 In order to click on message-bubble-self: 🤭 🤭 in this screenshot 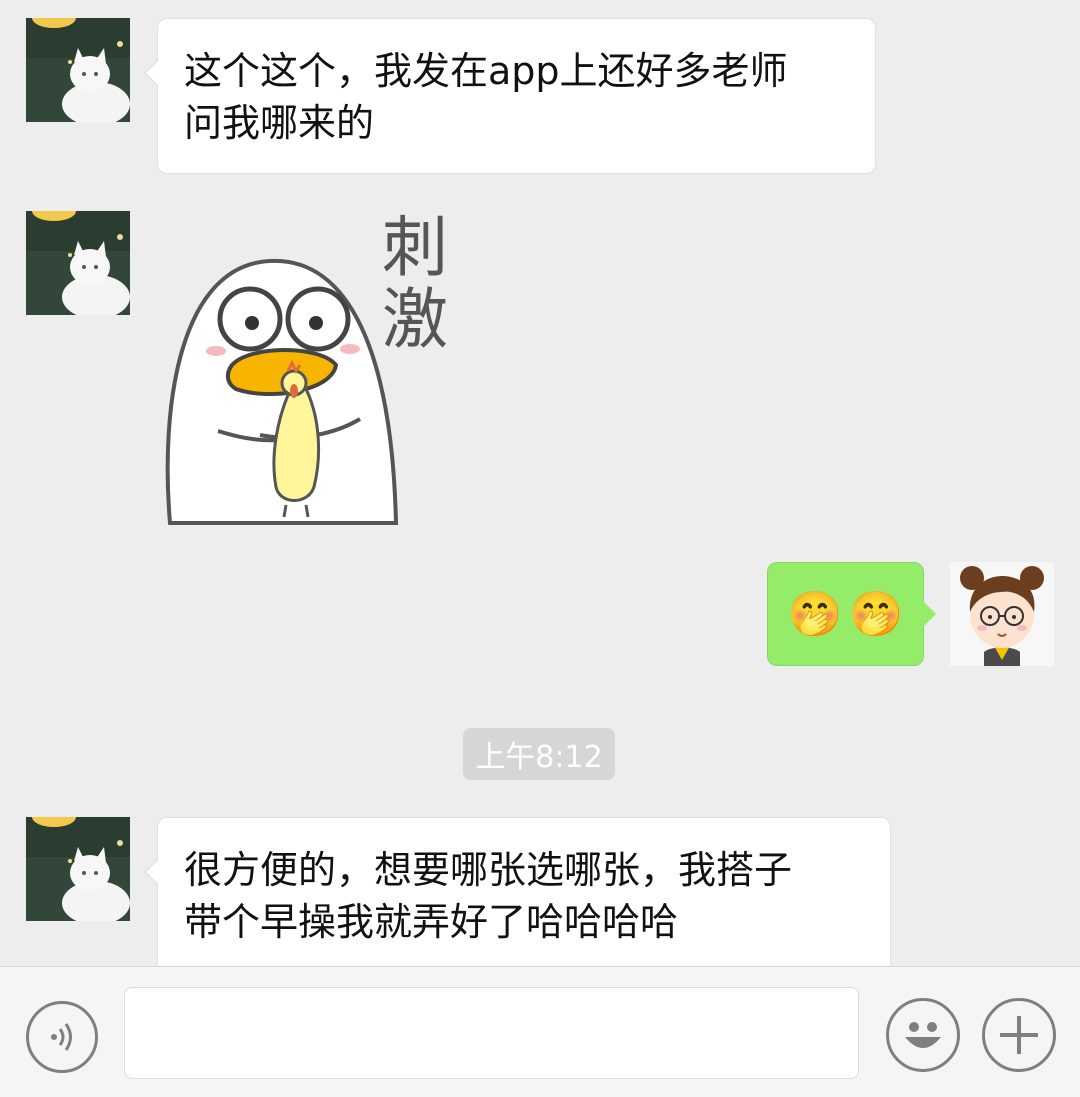, I will do `click(851, 614)`.